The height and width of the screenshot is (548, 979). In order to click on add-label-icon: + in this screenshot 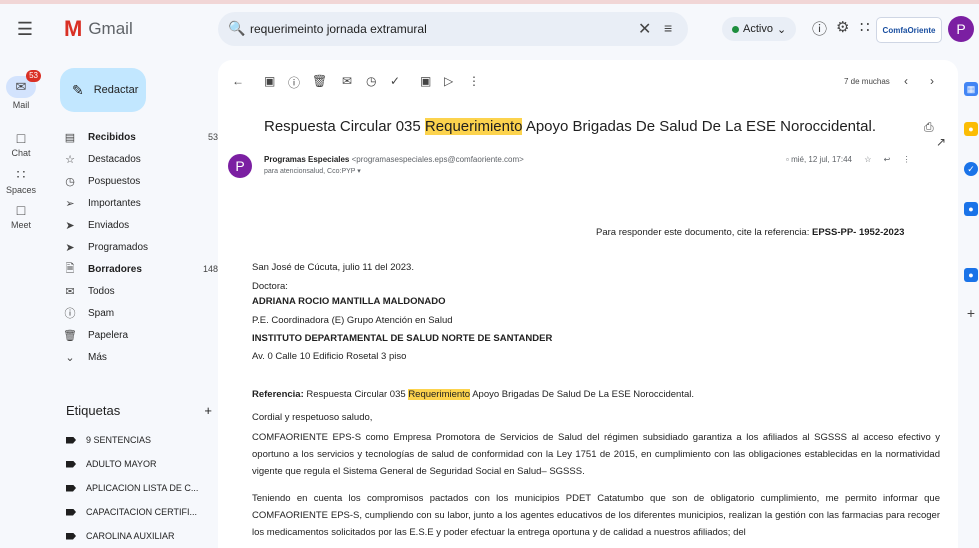, I will do `click(208, 410)`.